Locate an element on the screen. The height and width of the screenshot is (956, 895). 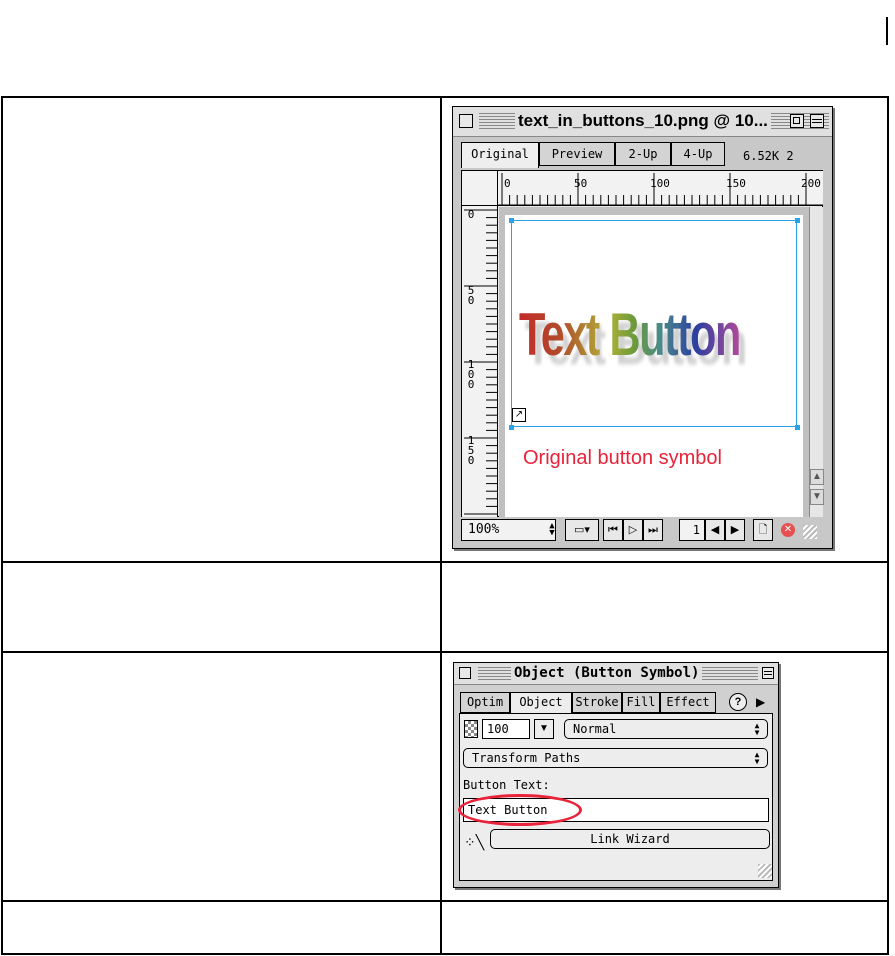
blend-mode-value: Normal is located at coordinates (595, 729).